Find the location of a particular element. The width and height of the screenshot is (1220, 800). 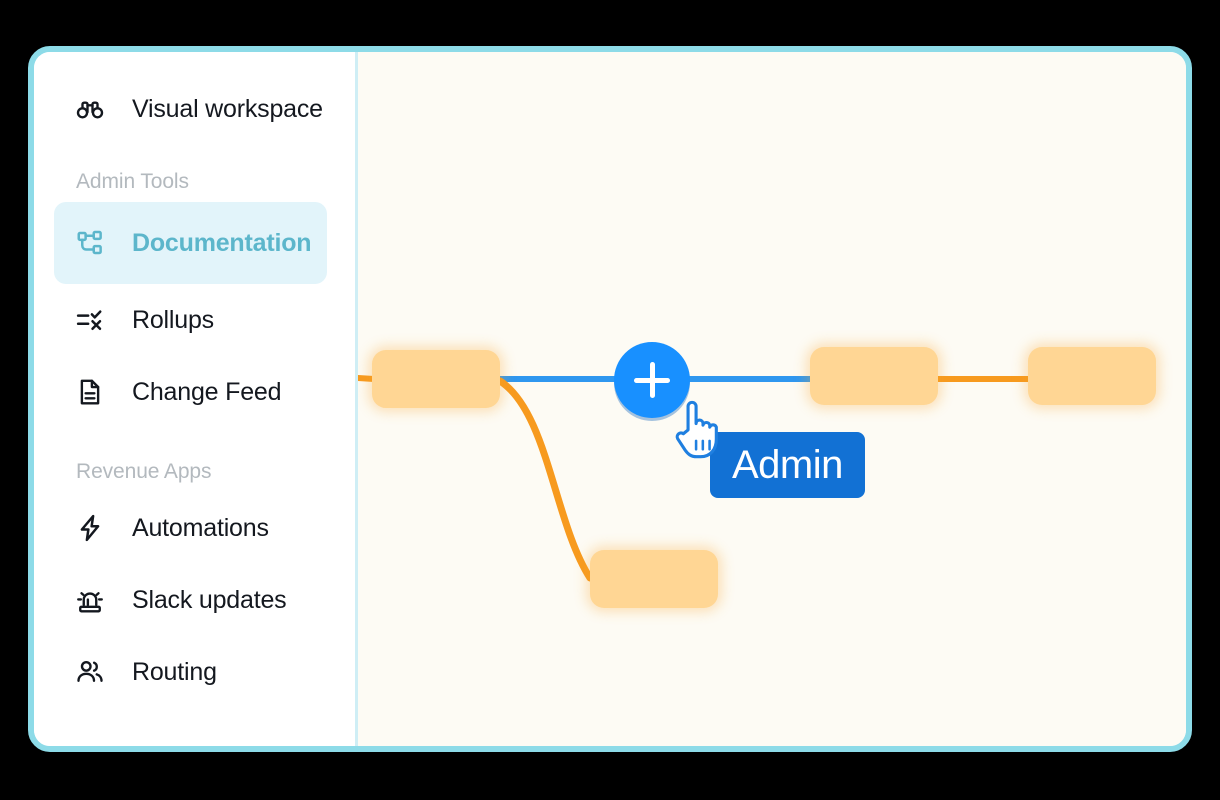

sidebar-item-label-routing: Routing is located at coordinates (174, 671).